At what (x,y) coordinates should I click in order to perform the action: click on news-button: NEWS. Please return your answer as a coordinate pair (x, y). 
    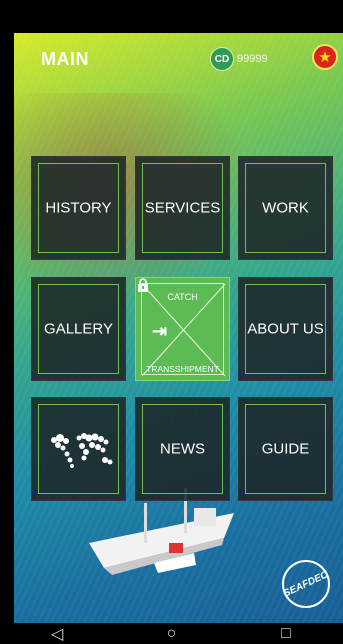
    Looking at the image, I should click on (182, 449).